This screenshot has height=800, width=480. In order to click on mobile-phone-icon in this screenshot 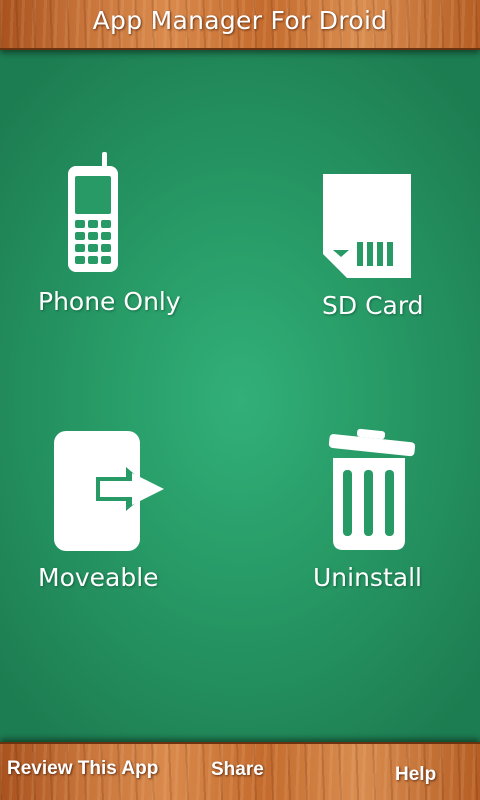, I will do `click(93, 212)`.